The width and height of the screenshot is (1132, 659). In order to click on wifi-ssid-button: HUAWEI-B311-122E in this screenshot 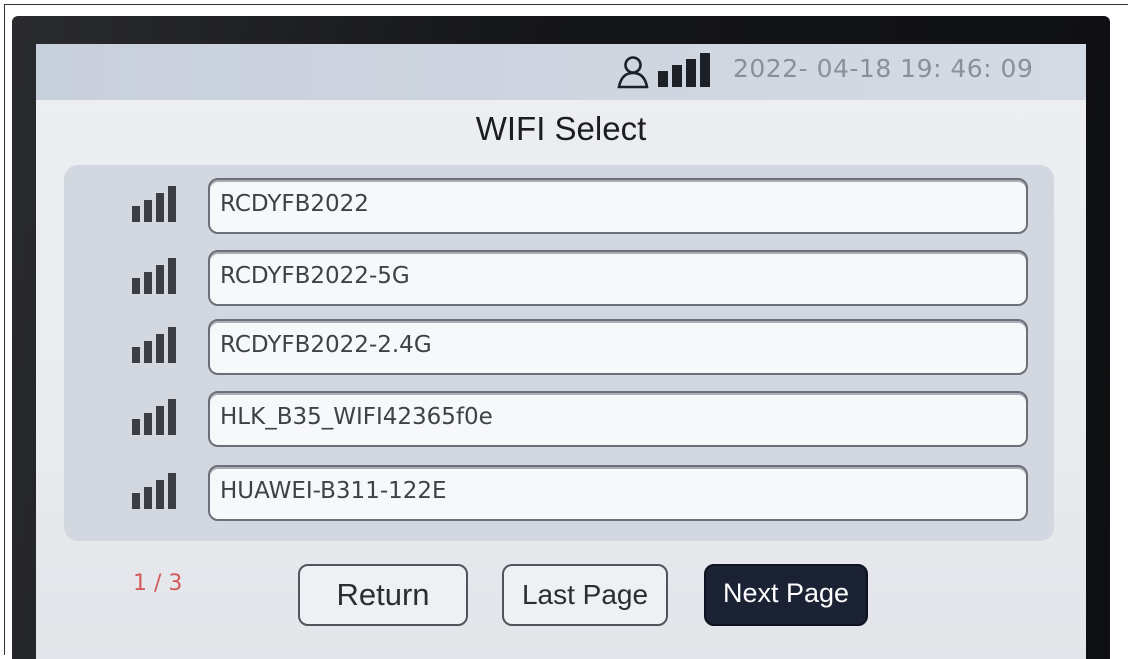, I will do `click(618, 493)`.